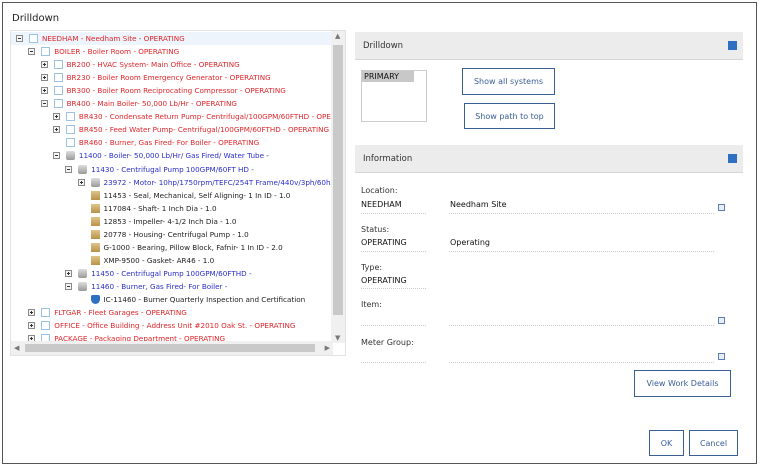 This screenshot has height=467, width=760. What do you see at coordinates (721, 320) in the screenshot?
I see `item-lookup-icon` at bounding box center [721, 320].